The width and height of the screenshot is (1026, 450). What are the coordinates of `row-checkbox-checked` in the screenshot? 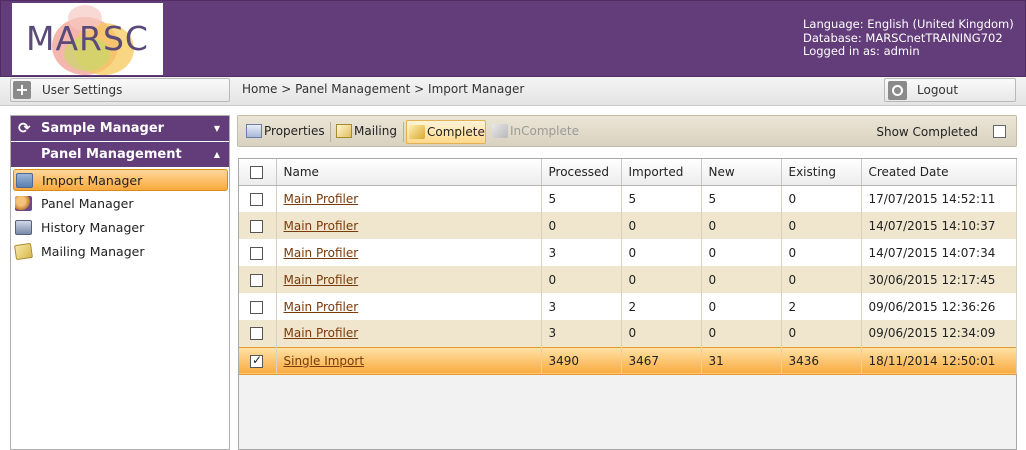 It's located at (256, 360).